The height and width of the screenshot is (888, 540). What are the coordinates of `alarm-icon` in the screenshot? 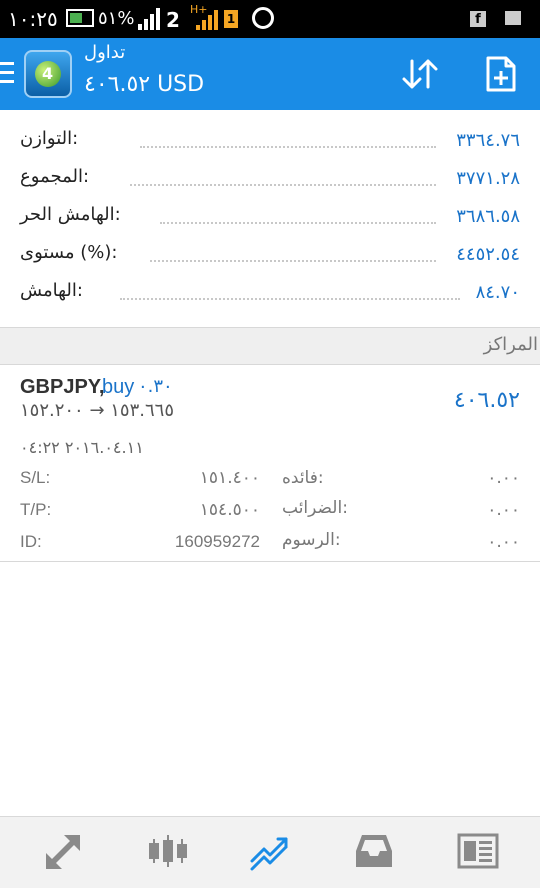 It's located at (263, 18).